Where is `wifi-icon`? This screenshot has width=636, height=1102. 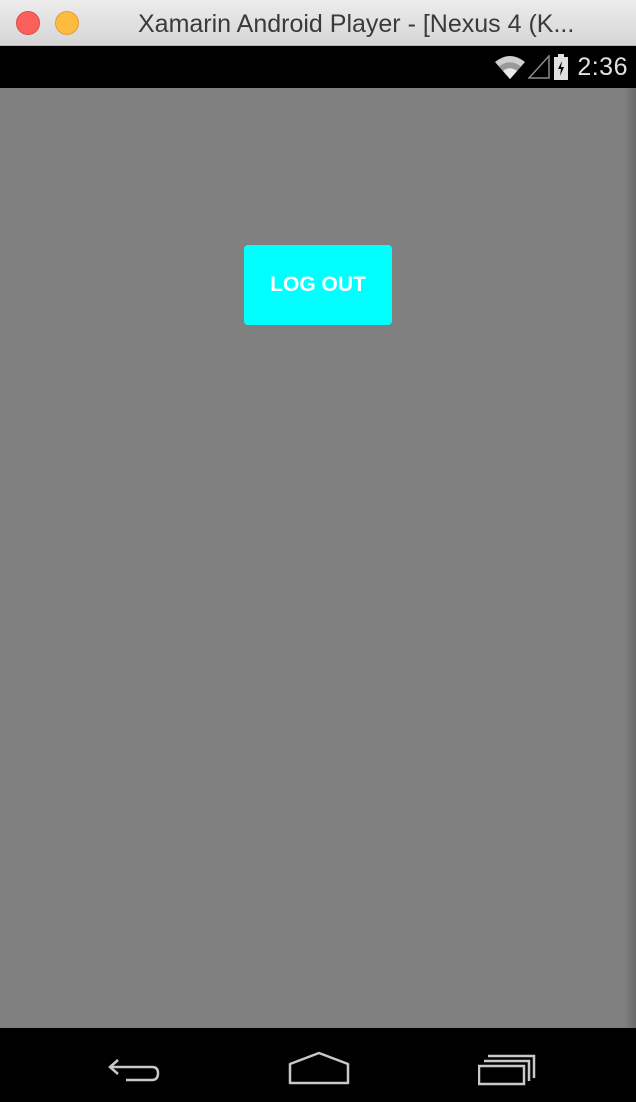 wifi-icon is located at coordinates (511, 67).